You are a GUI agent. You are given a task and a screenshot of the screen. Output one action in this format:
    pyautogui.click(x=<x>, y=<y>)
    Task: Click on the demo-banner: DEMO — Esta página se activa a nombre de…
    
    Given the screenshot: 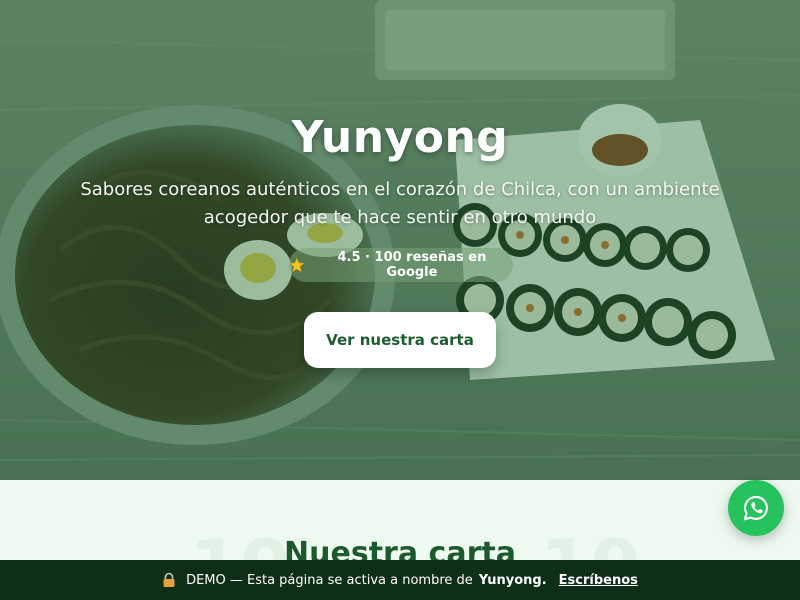 What is the action you would take?
    pyautogui.click(x=400, y=580)
    